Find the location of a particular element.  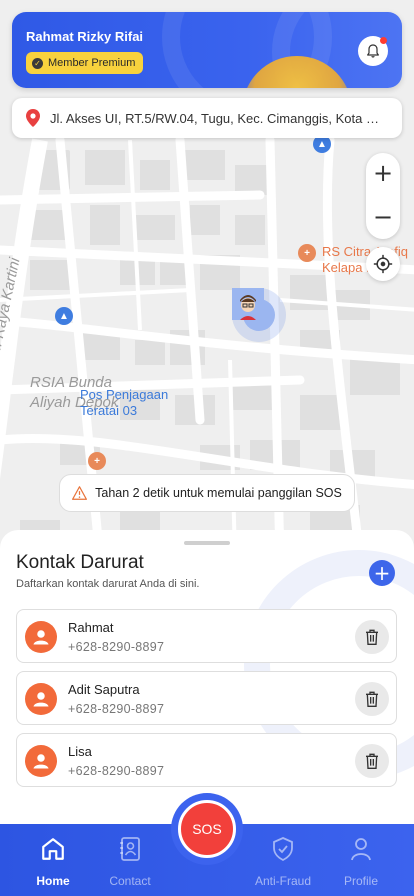

nav-label-profile: Profile is located at coordinates (360, 881).